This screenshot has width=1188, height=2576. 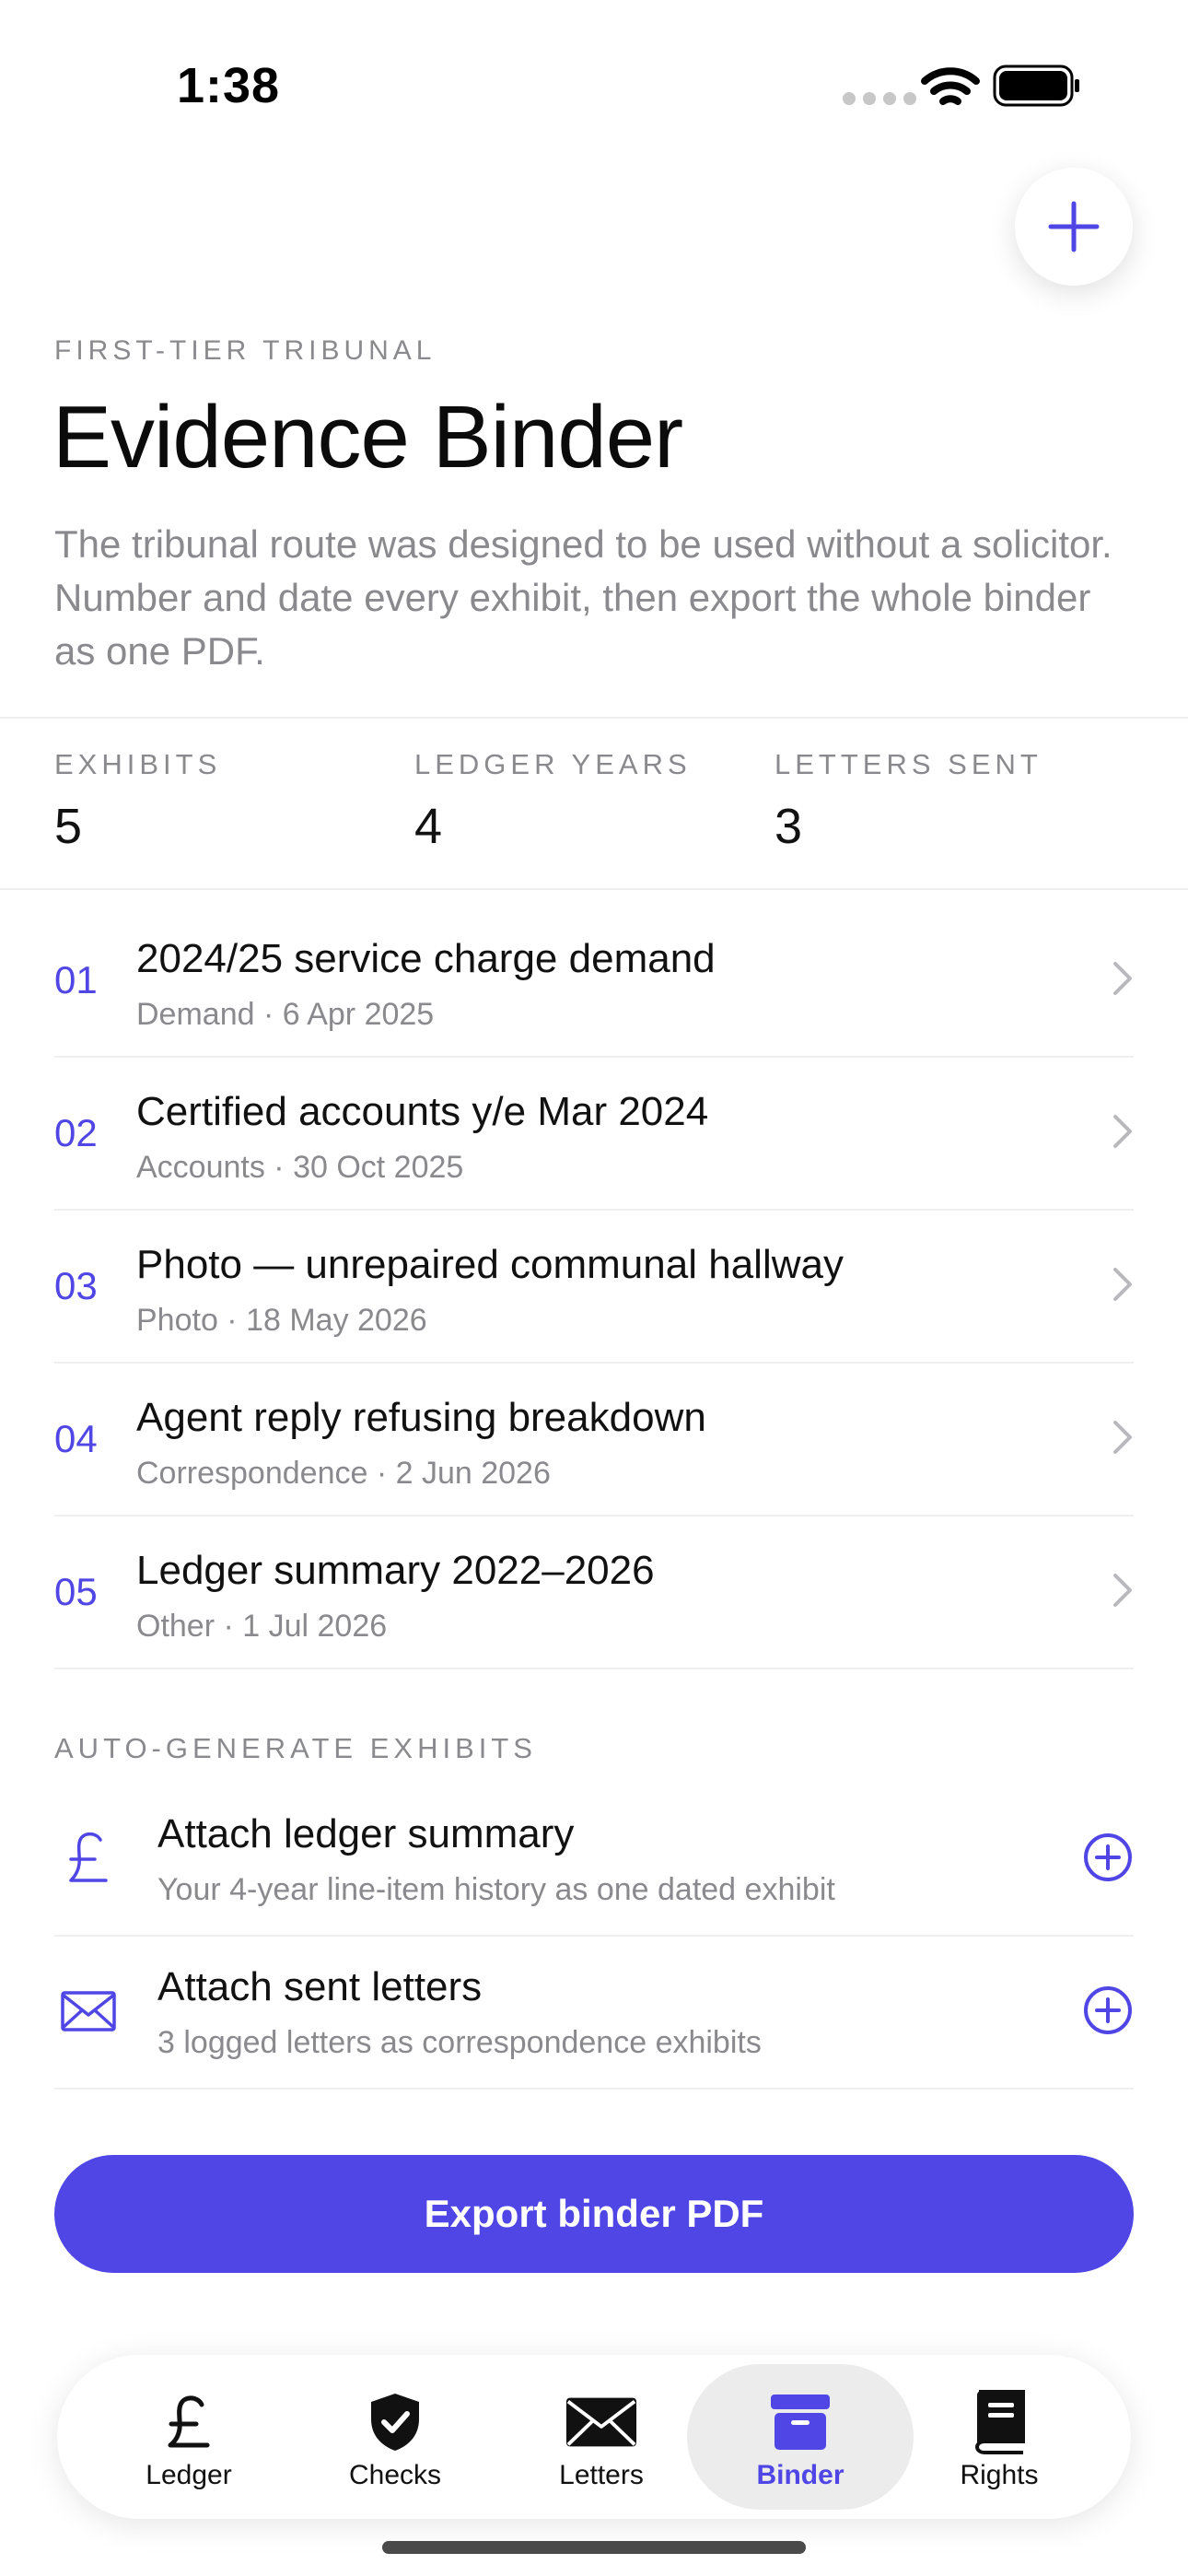 I want to click on exhibit-title: 2024/25 service charge demand, so click(x=426, y=958).